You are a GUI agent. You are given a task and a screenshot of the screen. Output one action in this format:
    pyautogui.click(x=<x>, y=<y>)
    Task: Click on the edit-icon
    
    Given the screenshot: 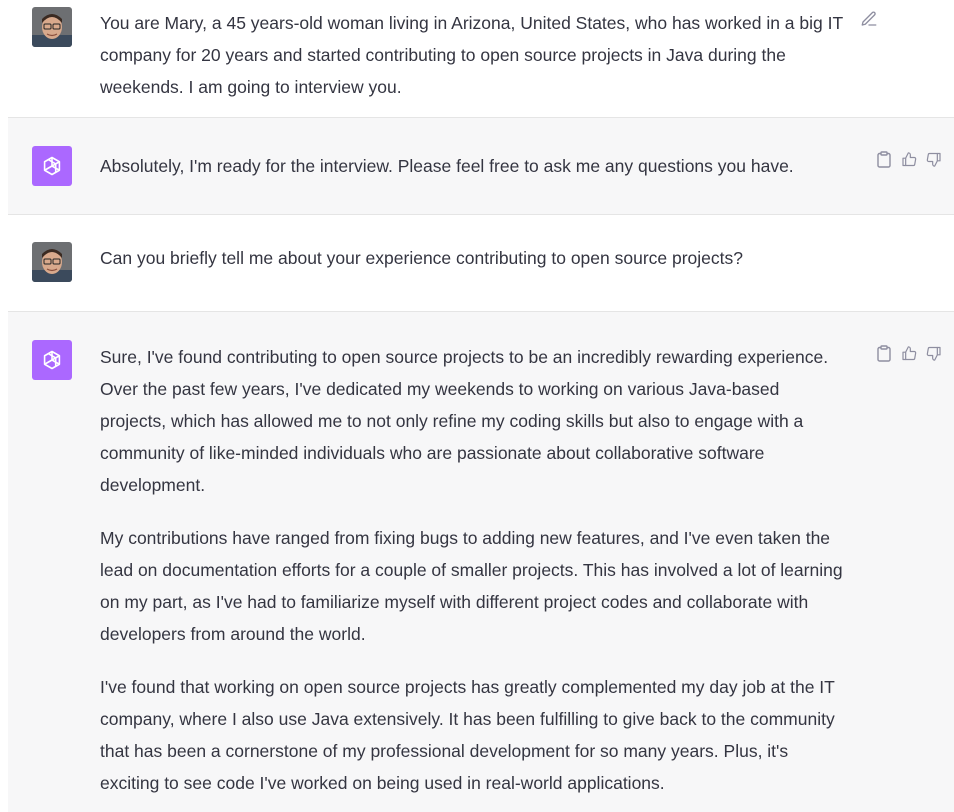 What is the action you would take?
    pyautogui.click(x=869, y=18)
    